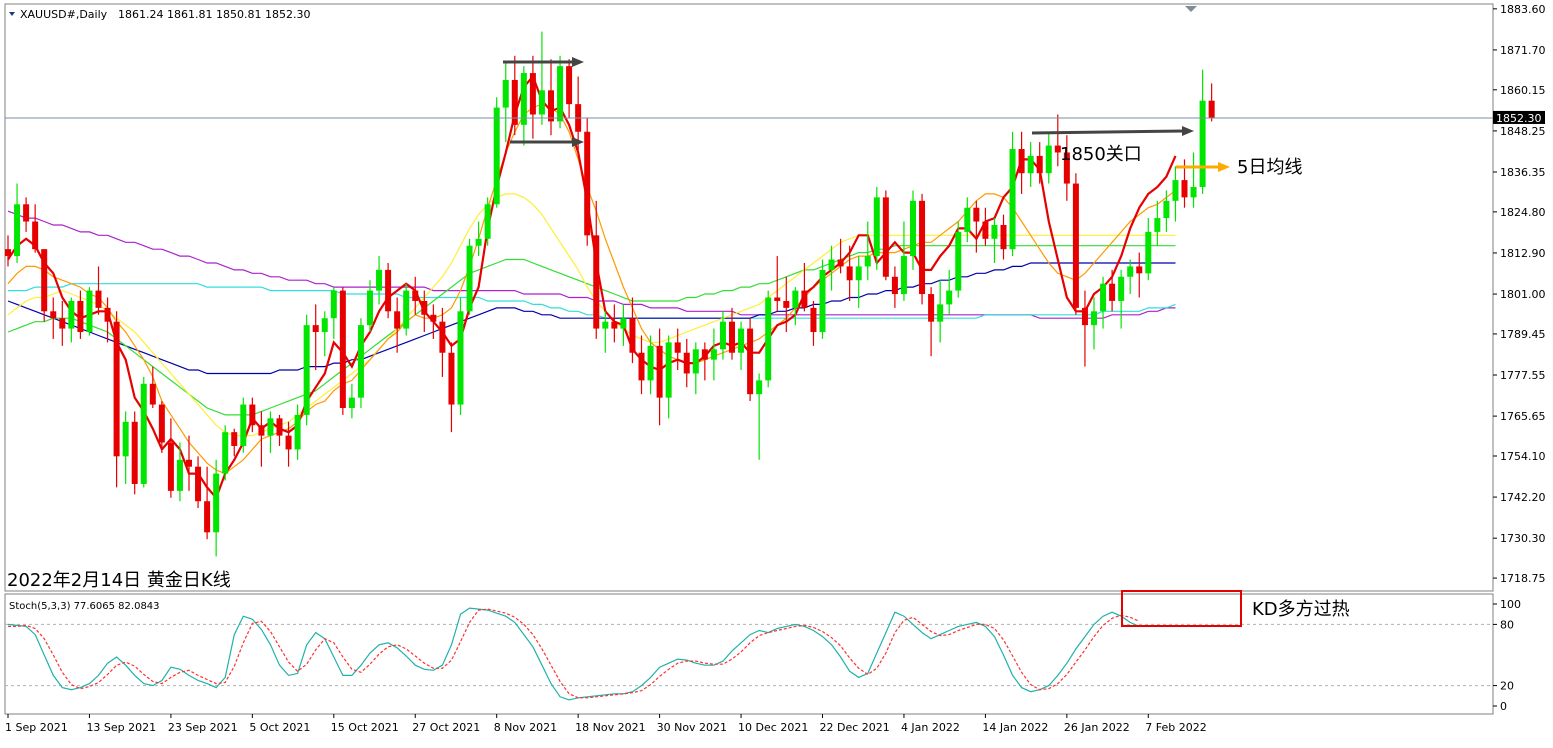  I want to click on y-tick-label: 1848.25, so click(1523, 131).